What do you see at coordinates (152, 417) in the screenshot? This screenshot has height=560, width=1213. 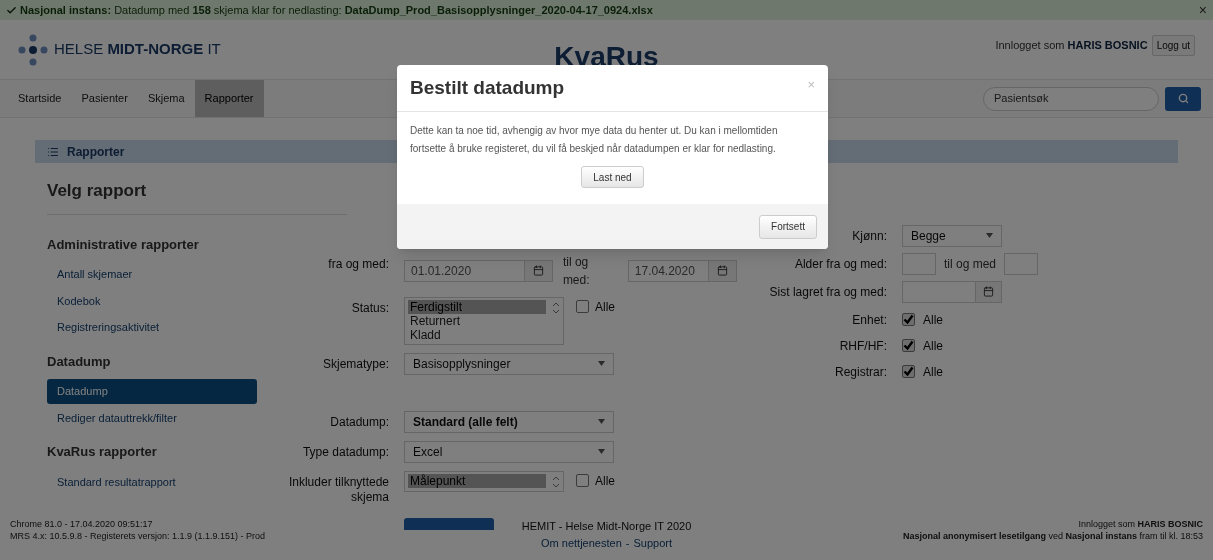 I see `sidebar-link: Rediger datauttrekk/filter` at bounding box center [152, 417].